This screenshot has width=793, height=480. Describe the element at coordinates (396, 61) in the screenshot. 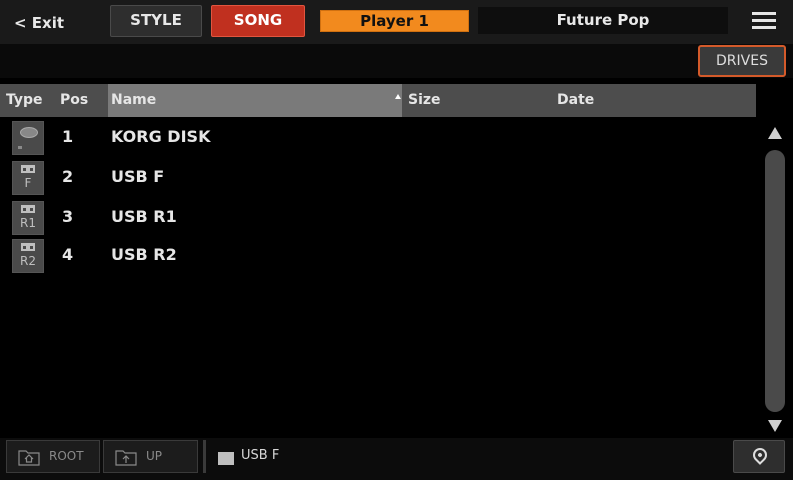

I see `toolbar-row` at that location.